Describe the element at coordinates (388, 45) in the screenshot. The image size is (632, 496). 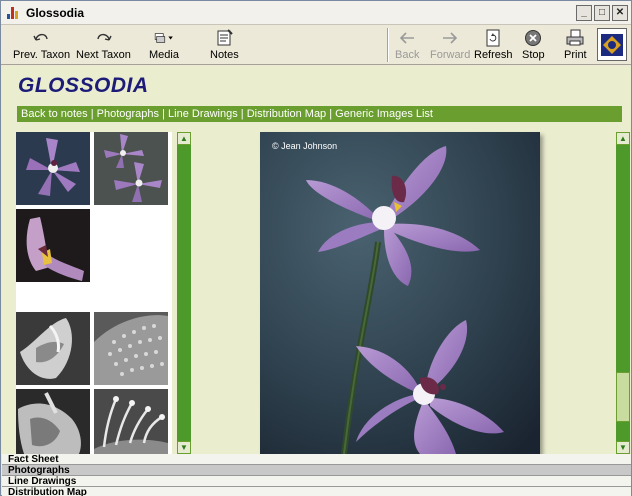
I see `toolbar-separator` at that location.